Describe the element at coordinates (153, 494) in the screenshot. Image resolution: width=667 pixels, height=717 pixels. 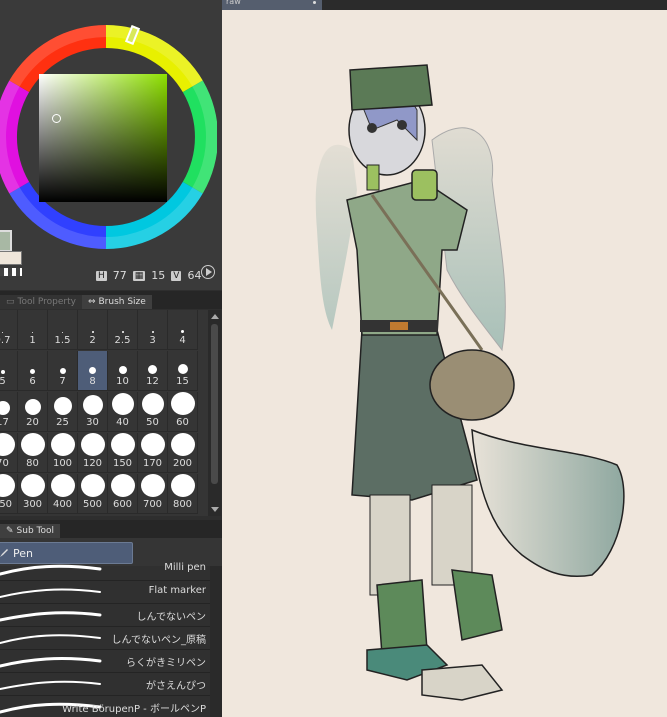
I see `brush-size-cell: 700` at that location.